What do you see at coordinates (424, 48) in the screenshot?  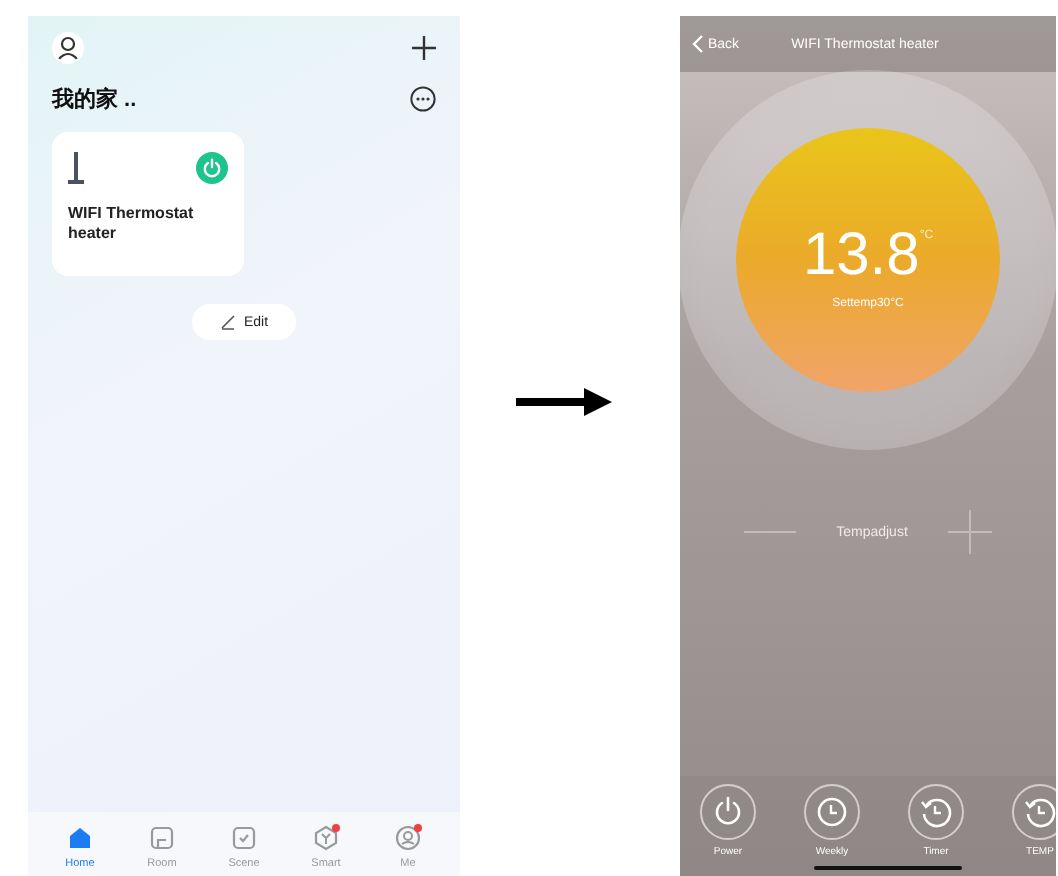 I see `add-icon` at bounding box center [424, 48].